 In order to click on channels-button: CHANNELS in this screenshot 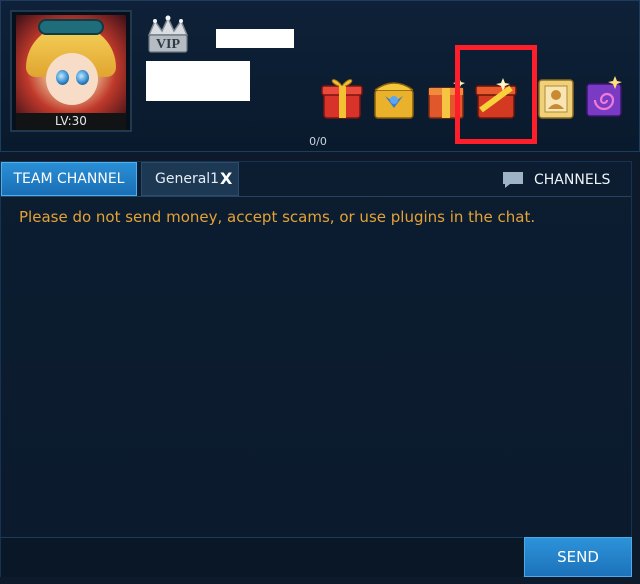, I will do `click(563, 180)`.